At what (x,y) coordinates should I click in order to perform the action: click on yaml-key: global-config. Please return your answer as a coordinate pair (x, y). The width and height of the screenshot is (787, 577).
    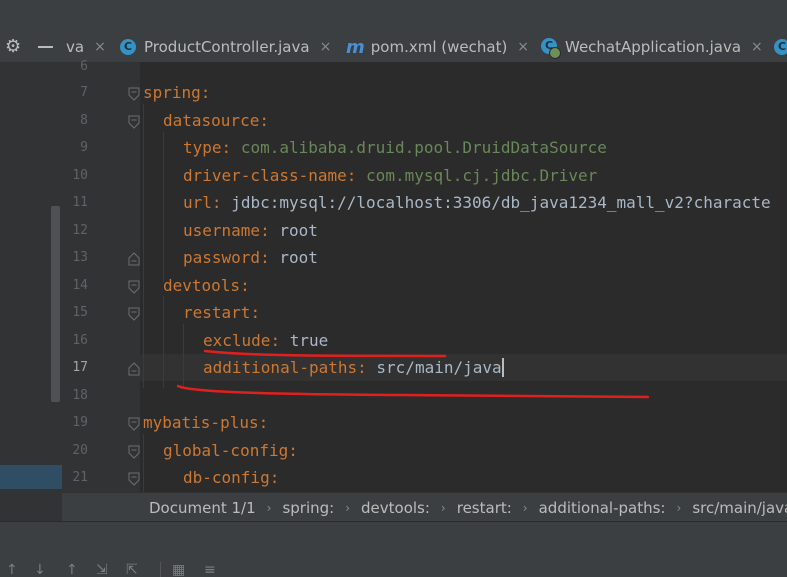
    Looking at the image, I should click on (226, 450).